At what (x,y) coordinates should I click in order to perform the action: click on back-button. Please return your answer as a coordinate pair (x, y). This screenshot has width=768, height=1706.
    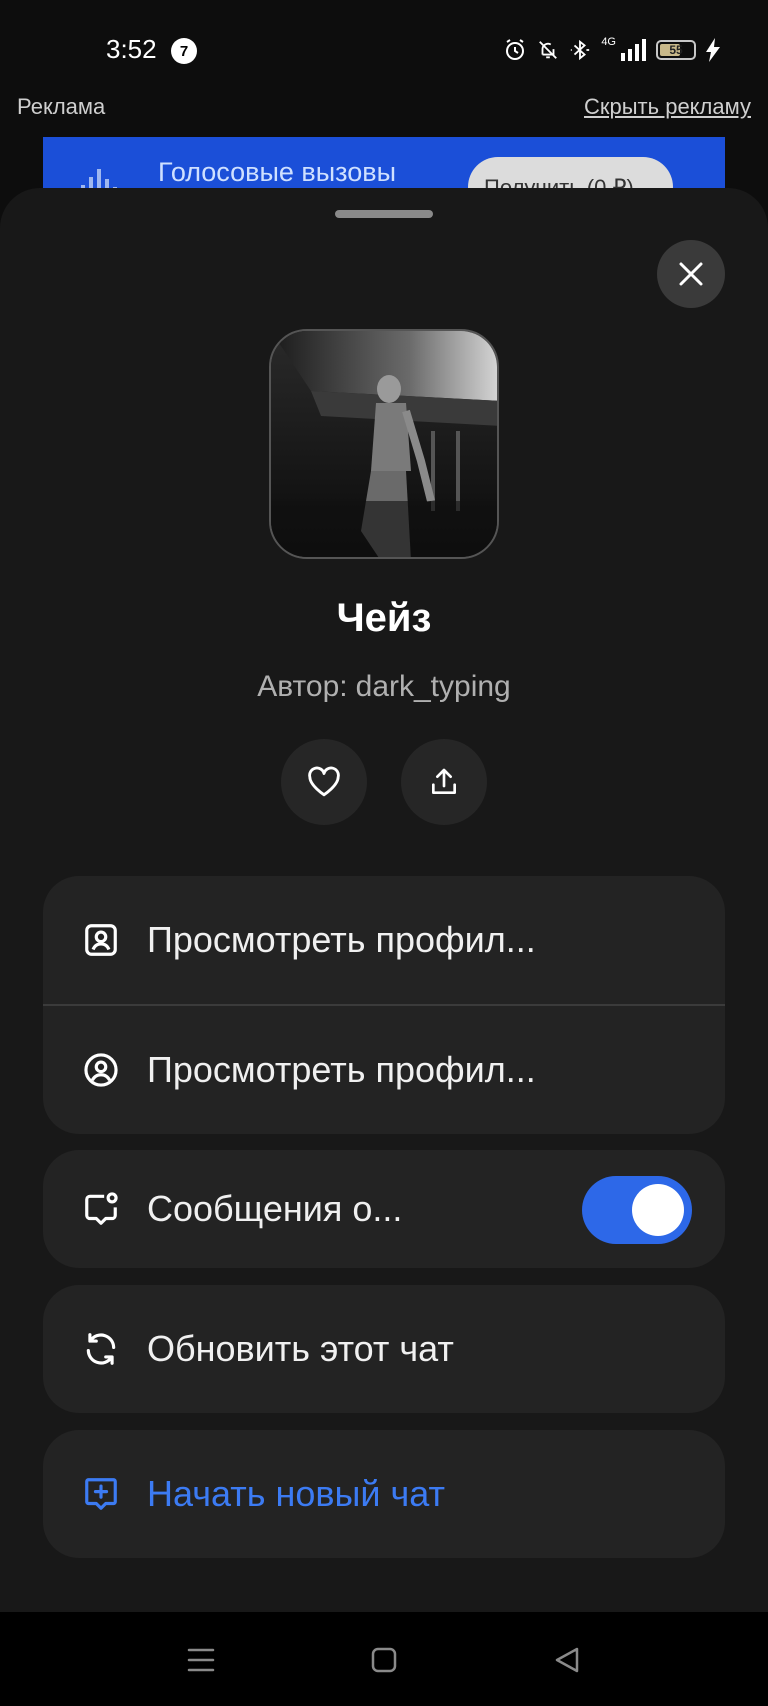
    Looking at the image, I should click on (567, 1660).